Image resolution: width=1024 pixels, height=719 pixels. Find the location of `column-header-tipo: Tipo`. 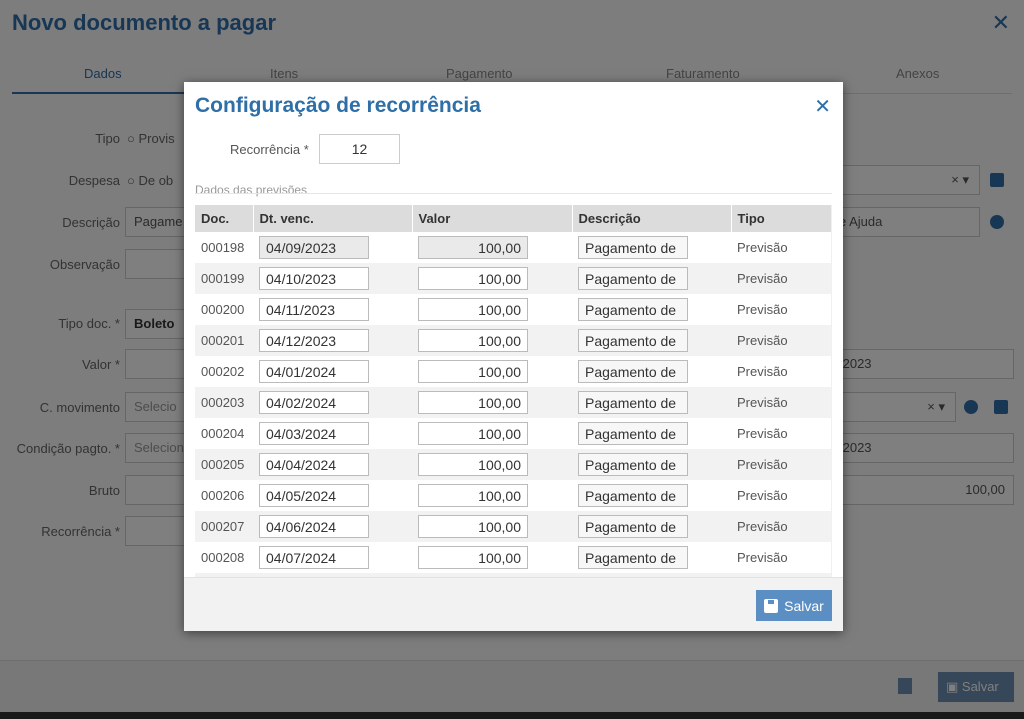

column-header-tipo: Tipo is located at coordinates (781, 218).